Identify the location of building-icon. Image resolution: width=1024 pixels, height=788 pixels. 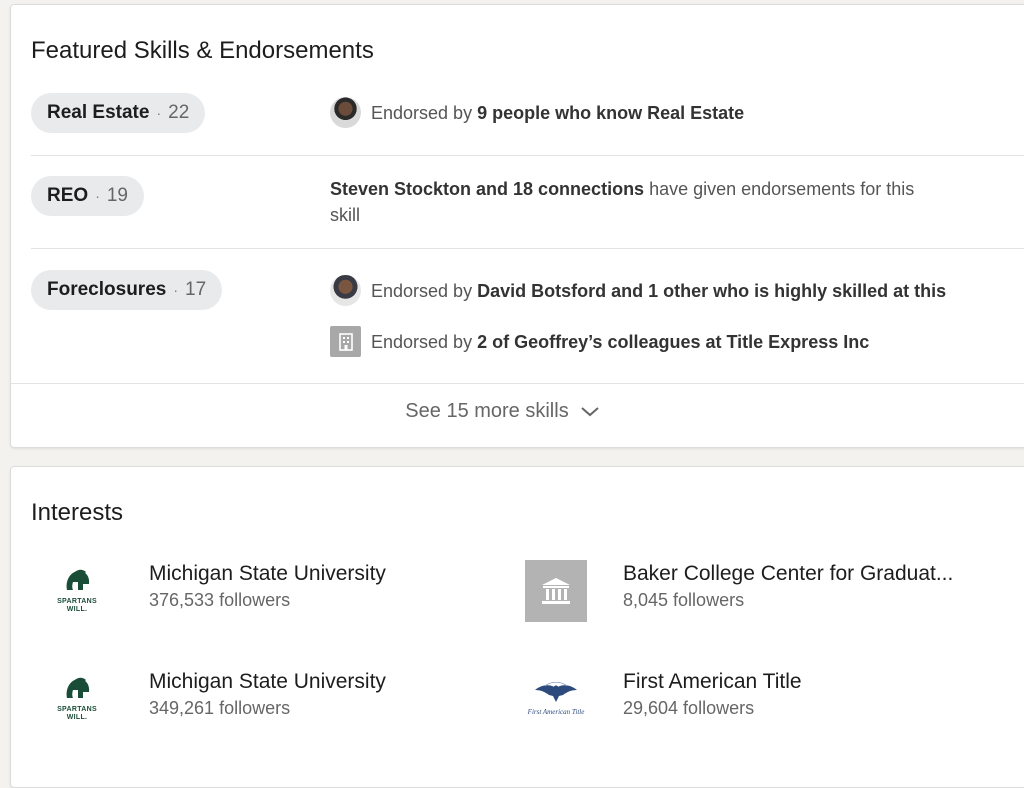
(556, 591).